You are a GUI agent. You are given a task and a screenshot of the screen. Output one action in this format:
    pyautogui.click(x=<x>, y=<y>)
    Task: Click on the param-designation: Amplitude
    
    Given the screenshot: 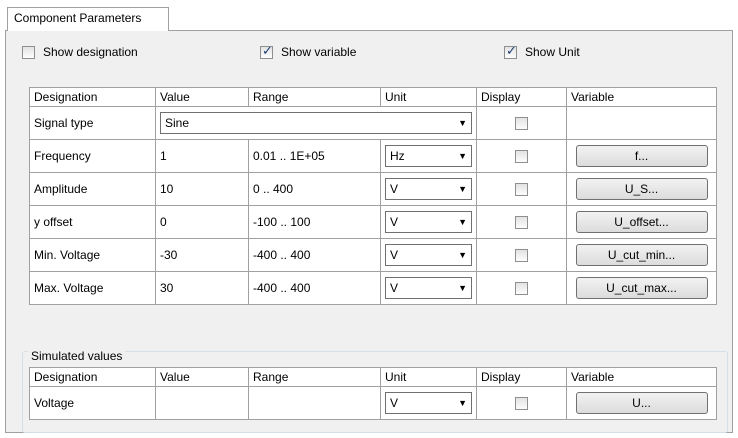 What is the action you would take?
    pyautogui.click(x=92, y=189)
    